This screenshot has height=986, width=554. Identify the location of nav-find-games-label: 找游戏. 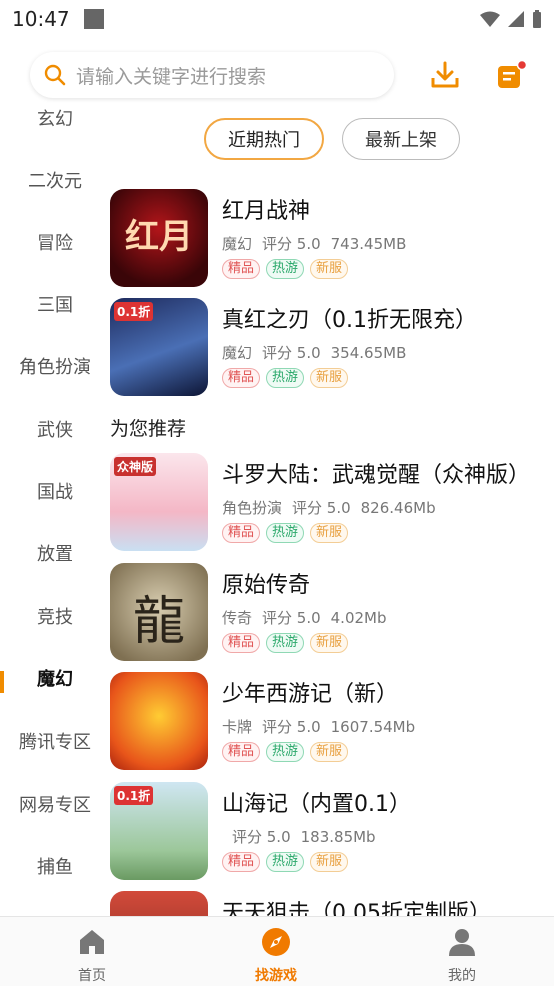
(276, 976).